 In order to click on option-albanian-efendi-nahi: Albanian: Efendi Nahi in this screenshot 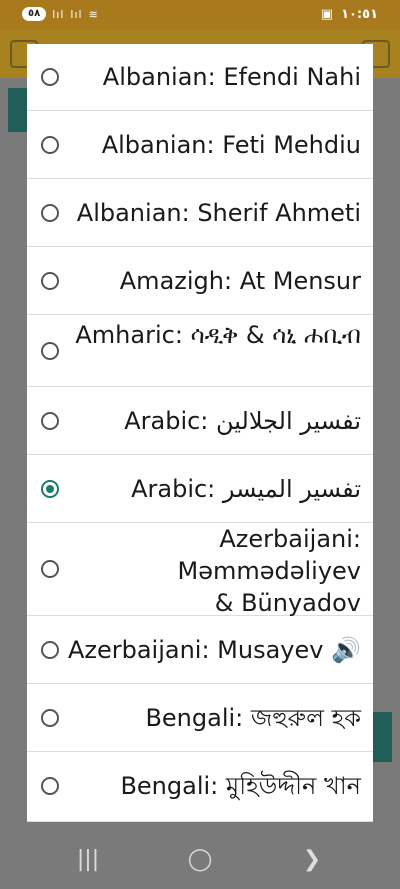, I will do `click(200, 77)`.